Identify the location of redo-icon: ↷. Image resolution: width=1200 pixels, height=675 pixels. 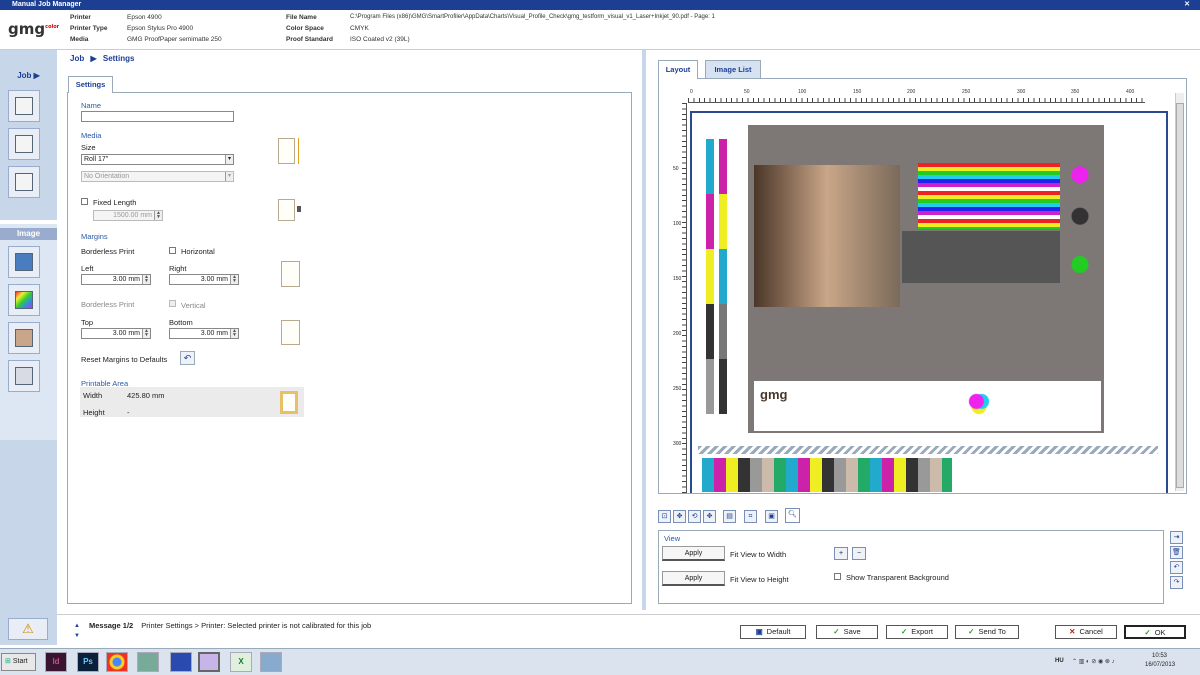
(1176, 582).